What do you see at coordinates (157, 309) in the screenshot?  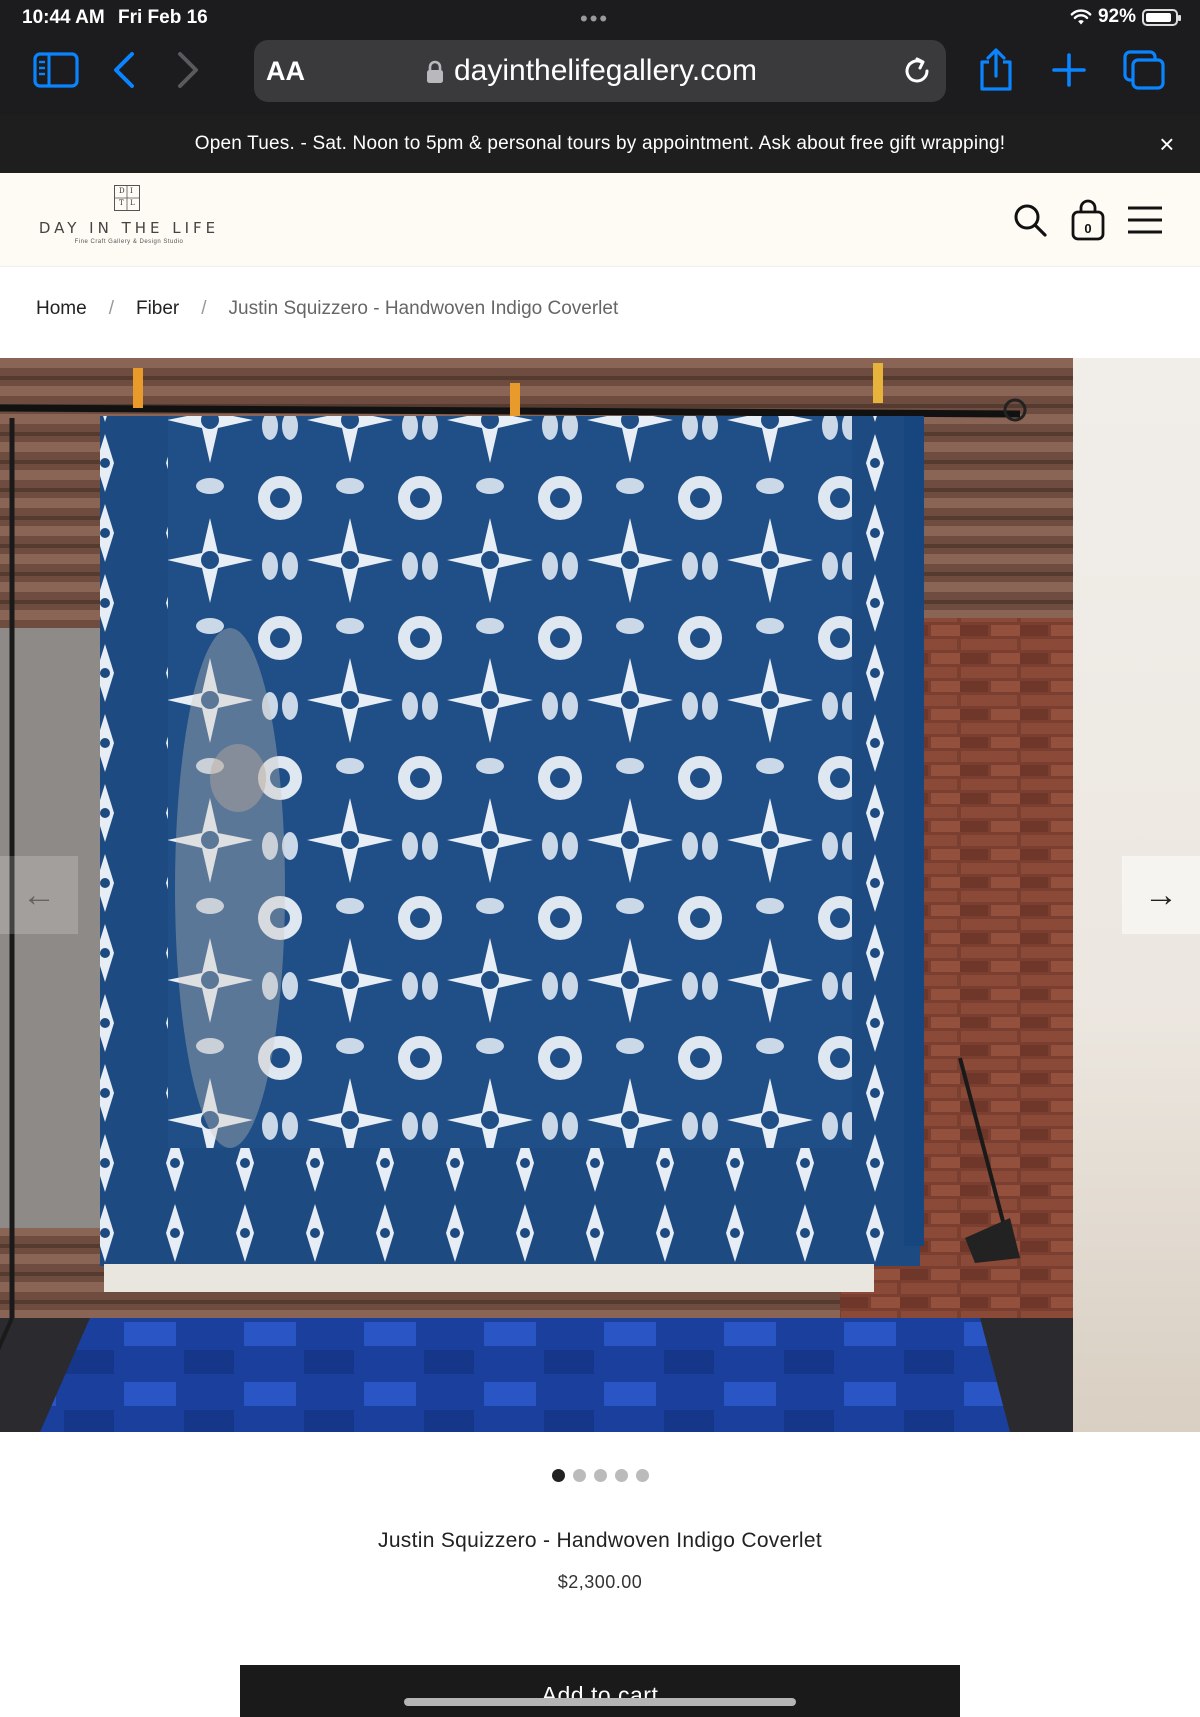 I see `breadcrumb-fiber: Fiber` at bounding box center [157, 309].